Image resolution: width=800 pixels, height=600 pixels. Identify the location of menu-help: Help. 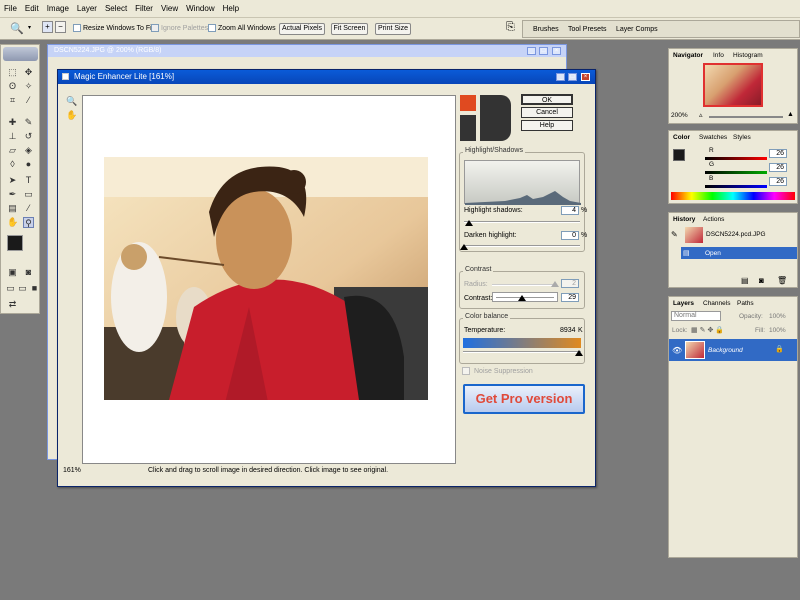
(231, 8).